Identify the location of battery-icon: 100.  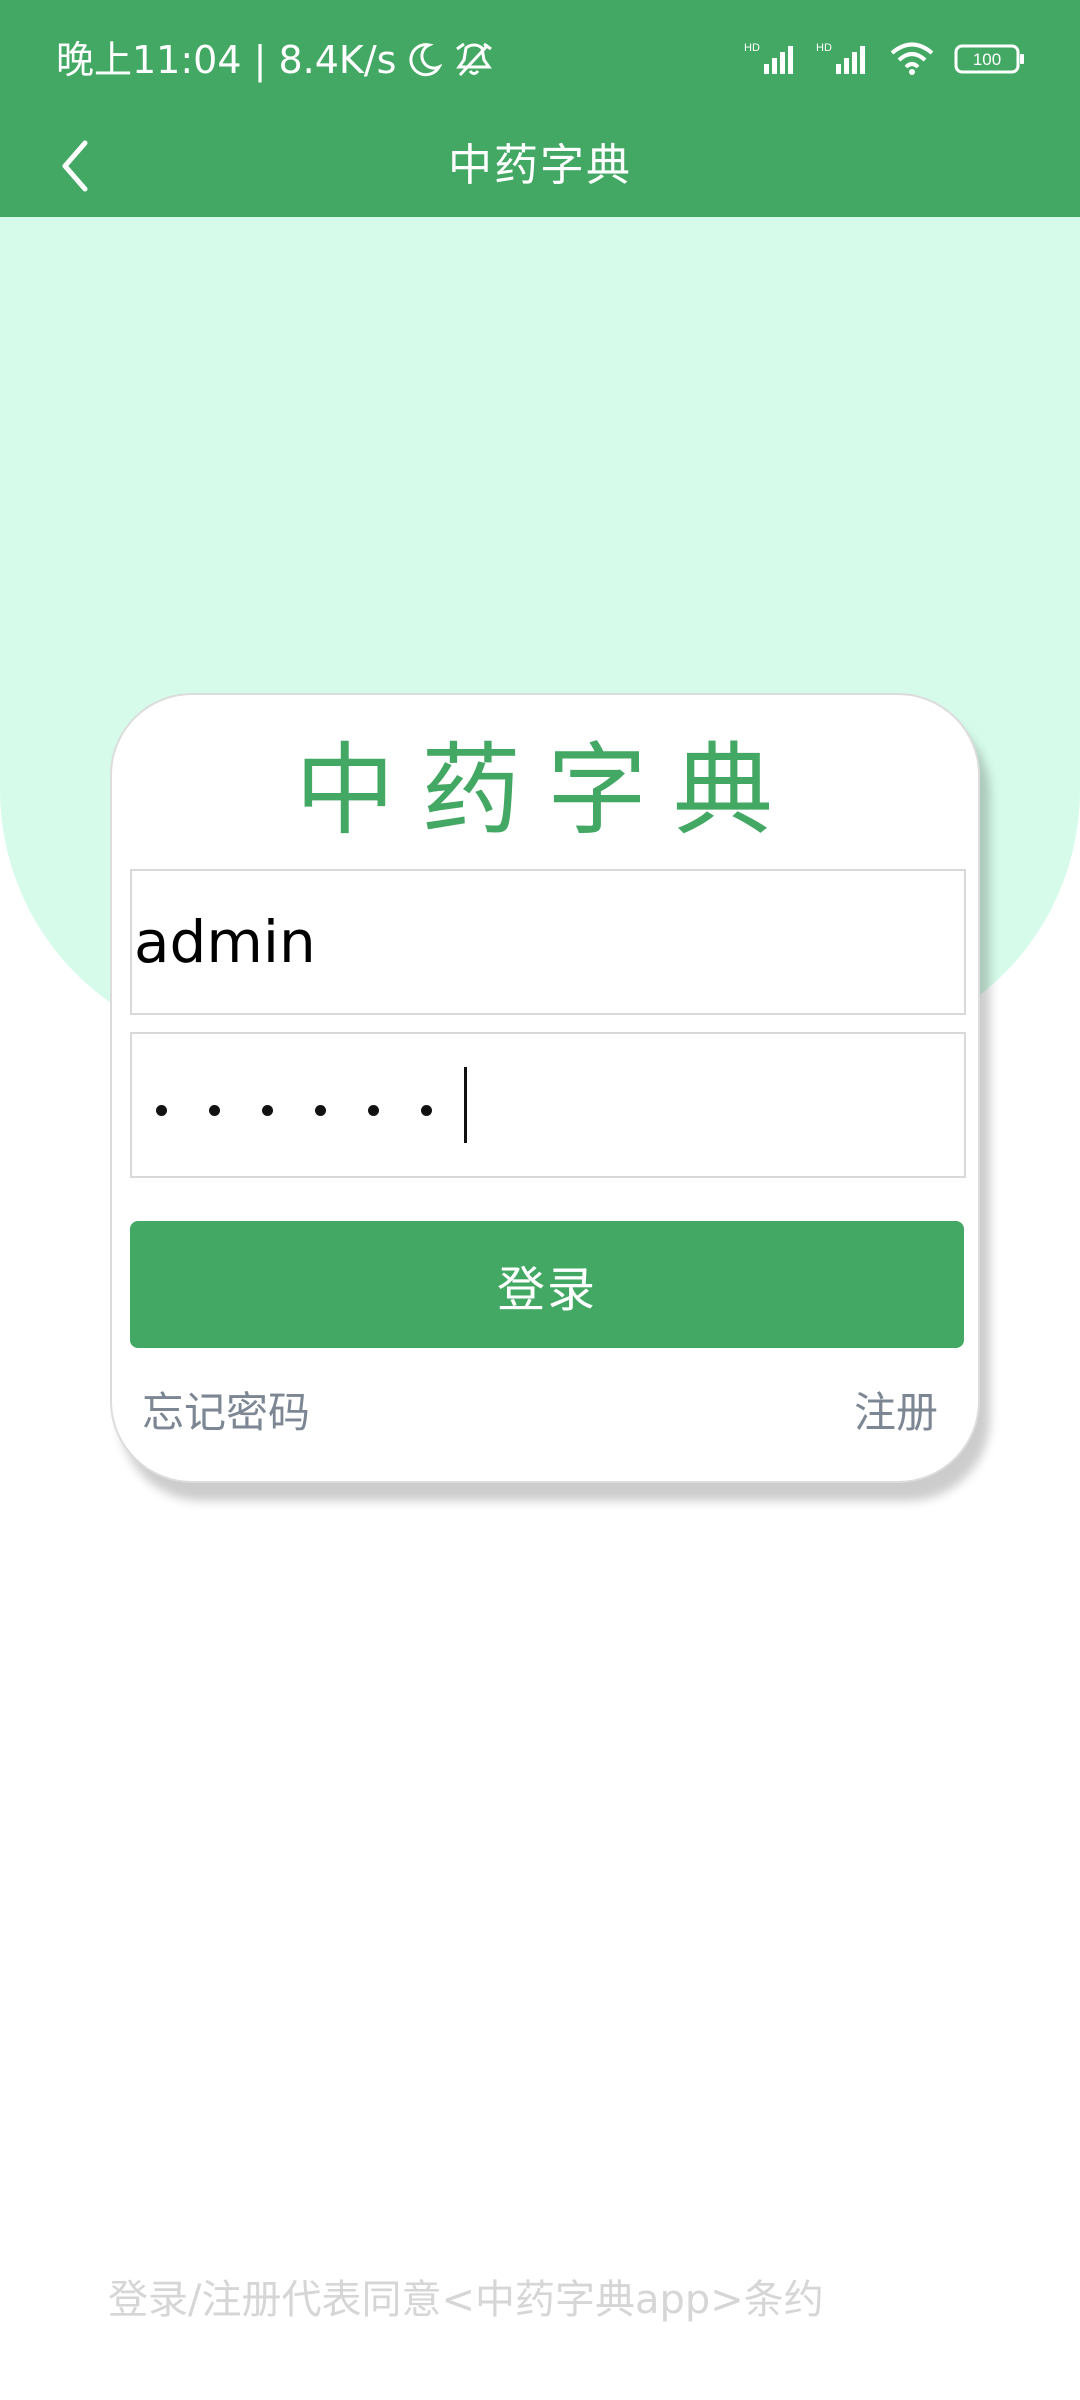
(990, 59).